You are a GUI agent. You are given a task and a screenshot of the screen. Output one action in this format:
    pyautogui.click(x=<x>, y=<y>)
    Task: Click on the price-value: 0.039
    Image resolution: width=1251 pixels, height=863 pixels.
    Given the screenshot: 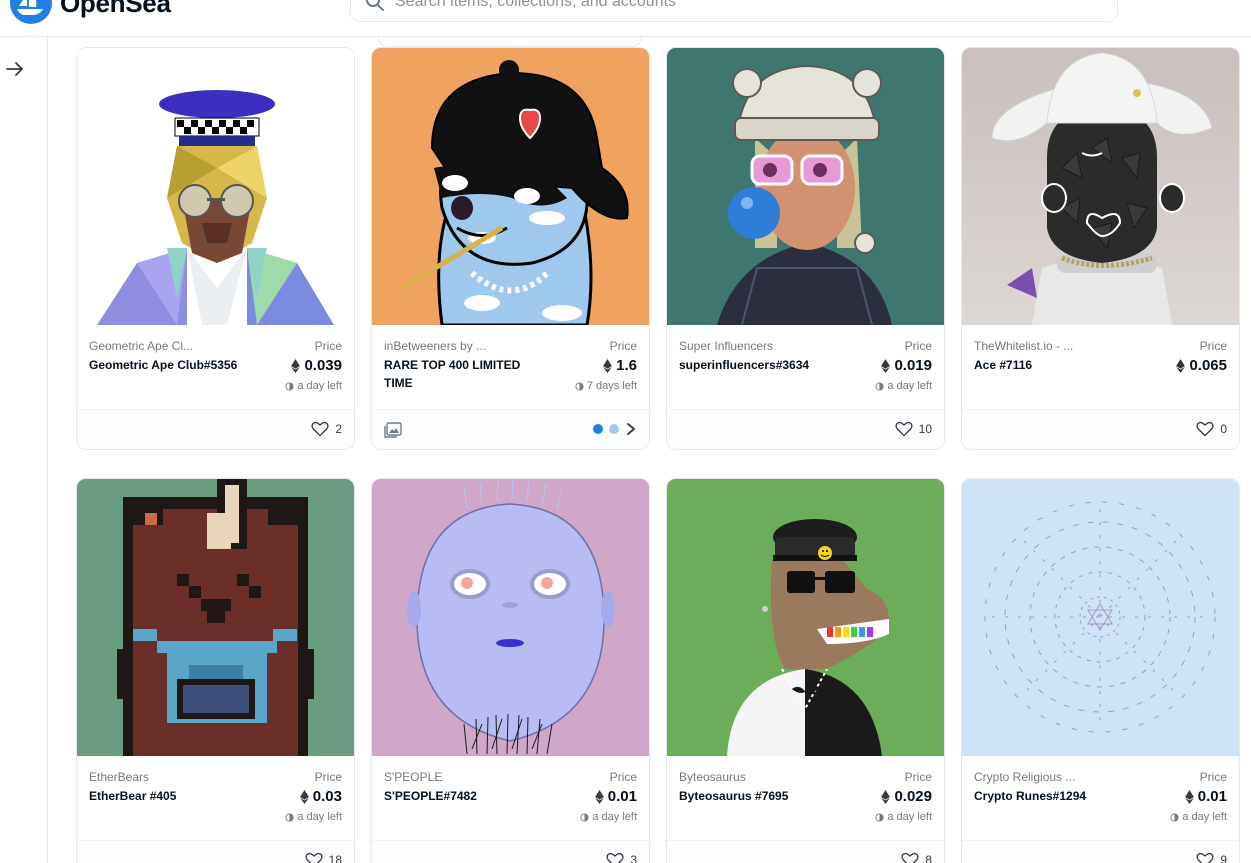 What is the action you would take?
    pyautogui.click(x=313, y=366)
    